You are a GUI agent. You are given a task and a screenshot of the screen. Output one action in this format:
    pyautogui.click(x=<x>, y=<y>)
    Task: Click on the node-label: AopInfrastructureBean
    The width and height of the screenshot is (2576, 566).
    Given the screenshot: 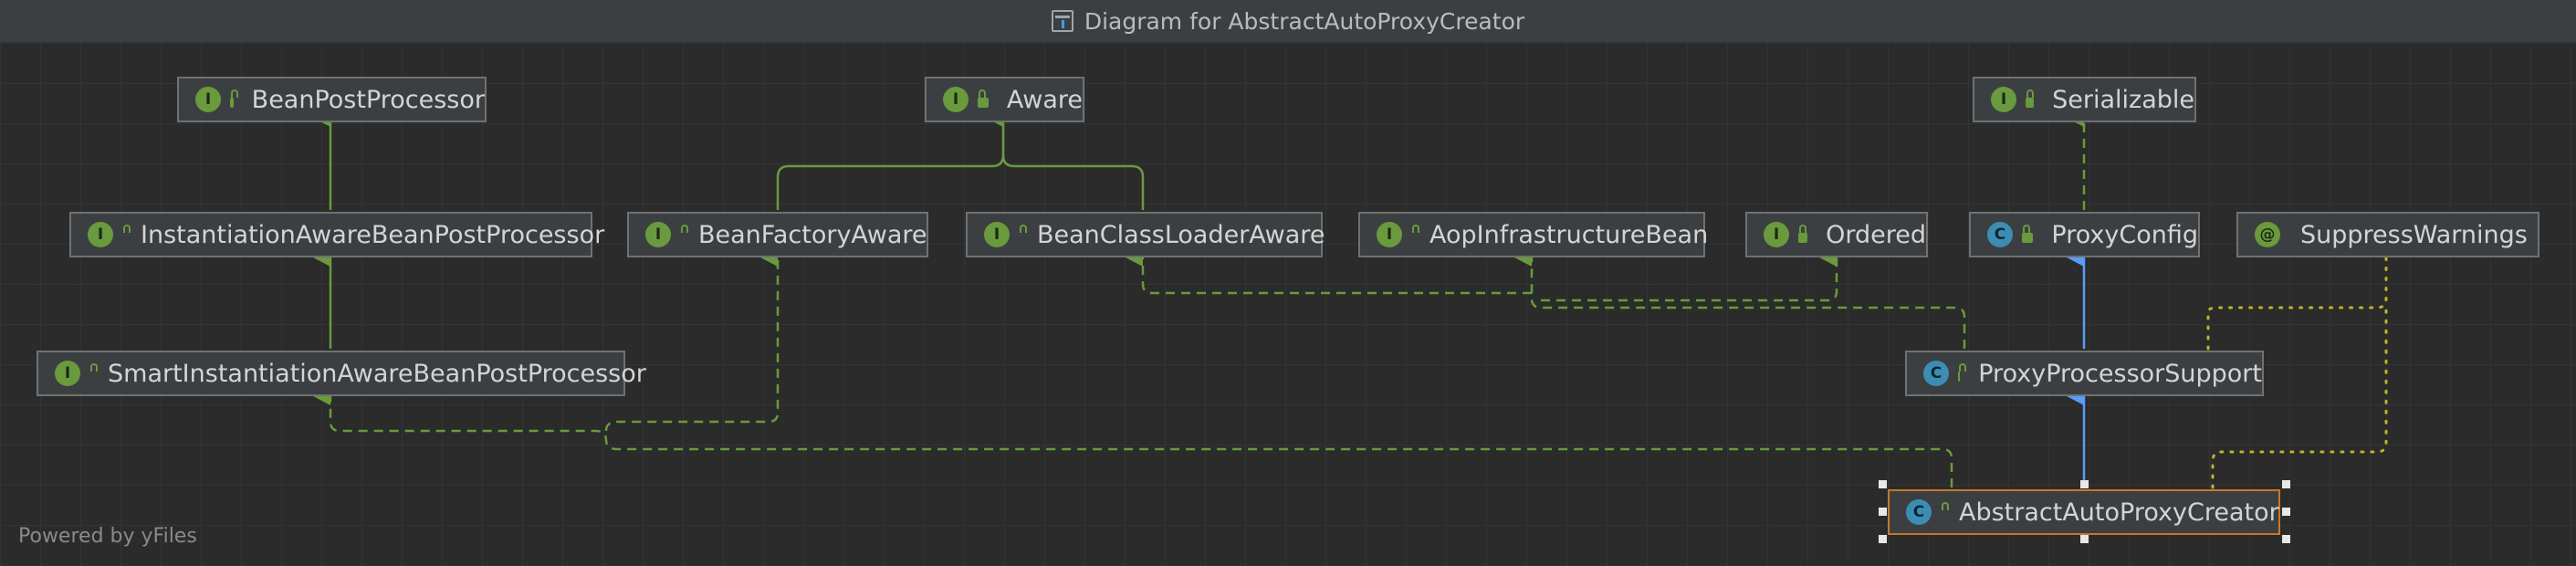 What is the action you would take?
    pyautogui.click(x=1569, y=235)
    